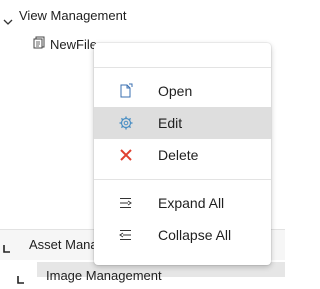  What do you see at coordinates (191, 203) in the screenshot?
I see `menu-label-expand-all: Expand All` at bounding box center [191, 203].